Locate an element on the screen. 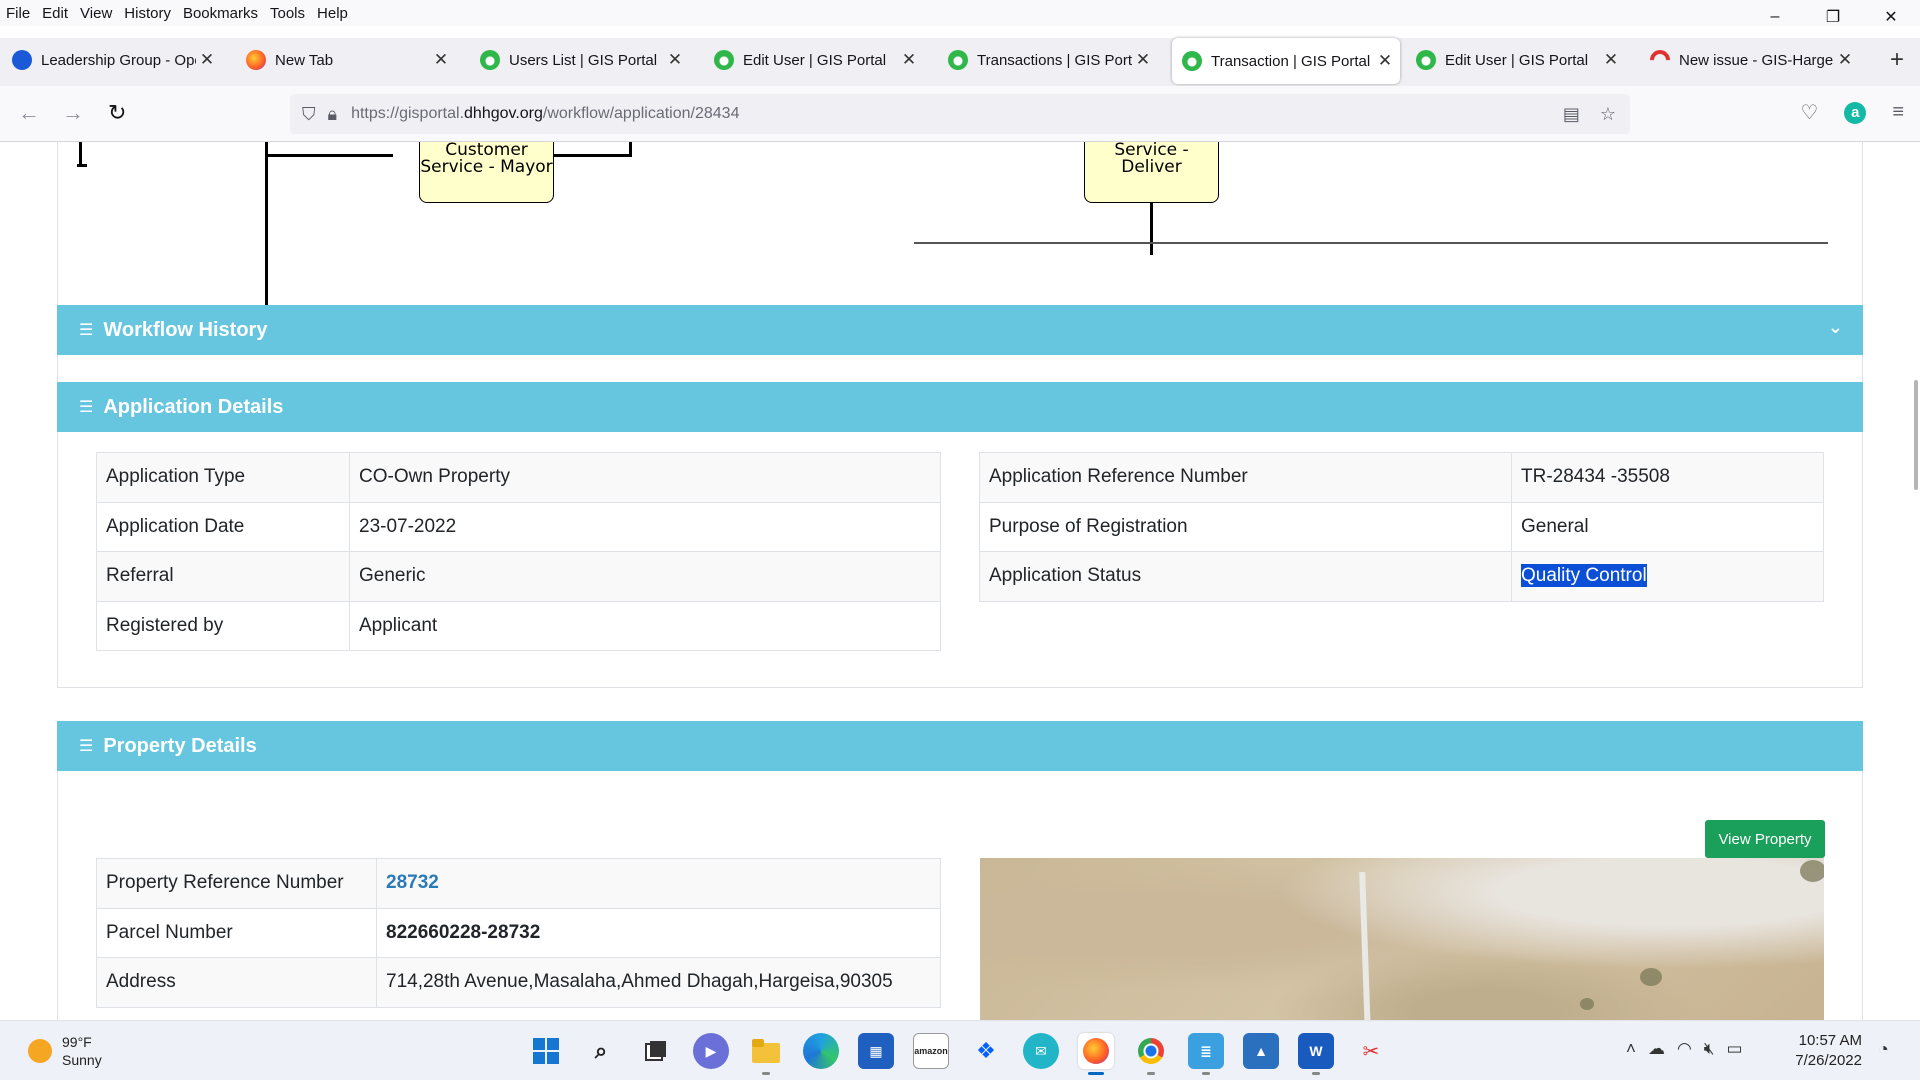 This screenshot has height=1080, width=1920. firefox-icon is located at coordinates (1096, 1054).